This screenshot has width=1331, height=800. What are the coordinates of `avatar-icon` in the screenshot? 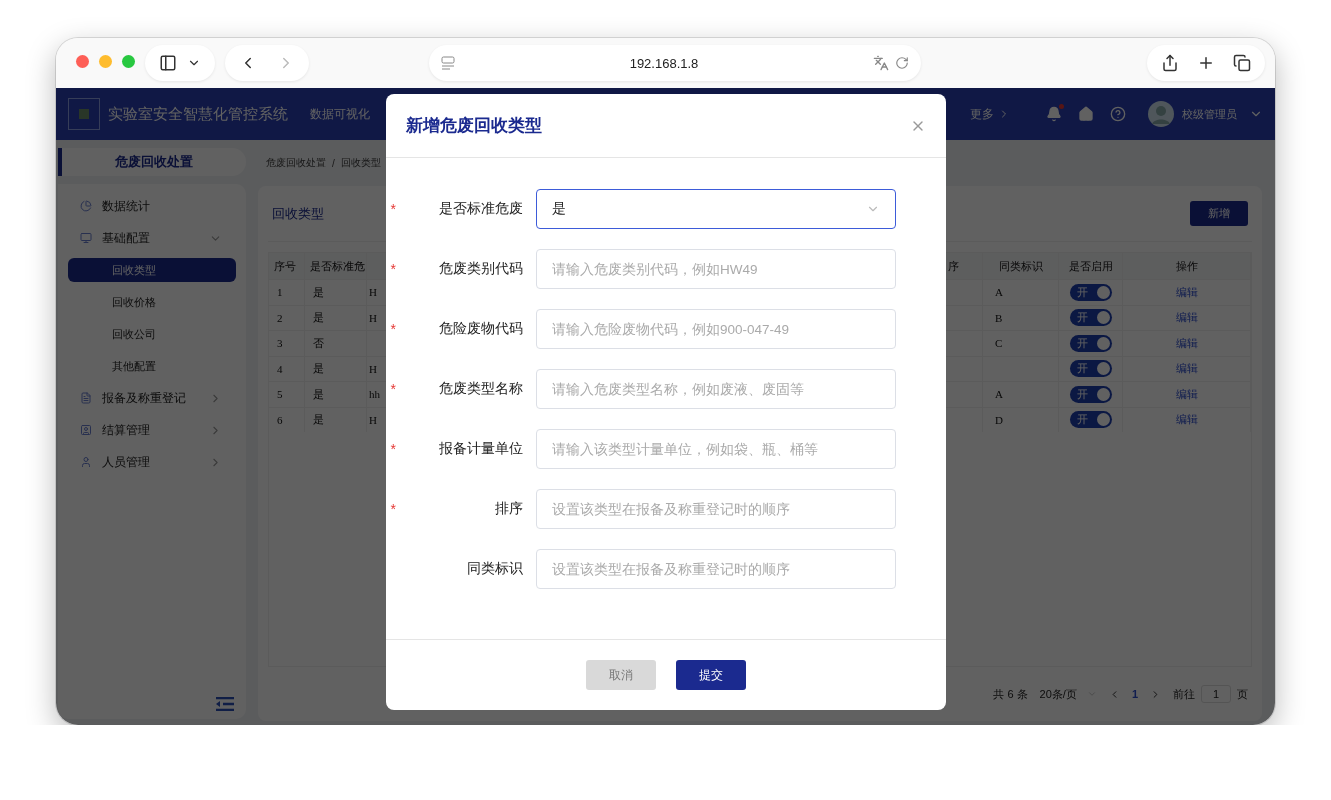 It's located at (1161, 114).